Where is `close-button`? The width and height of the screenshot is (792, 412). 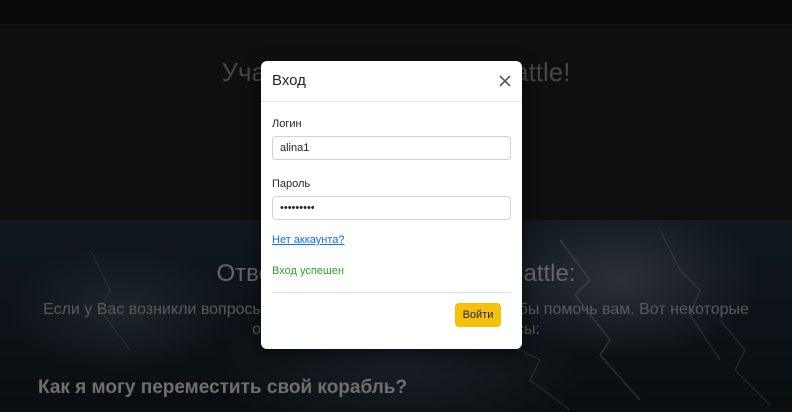
close-button is located at coordinates (505, 81).